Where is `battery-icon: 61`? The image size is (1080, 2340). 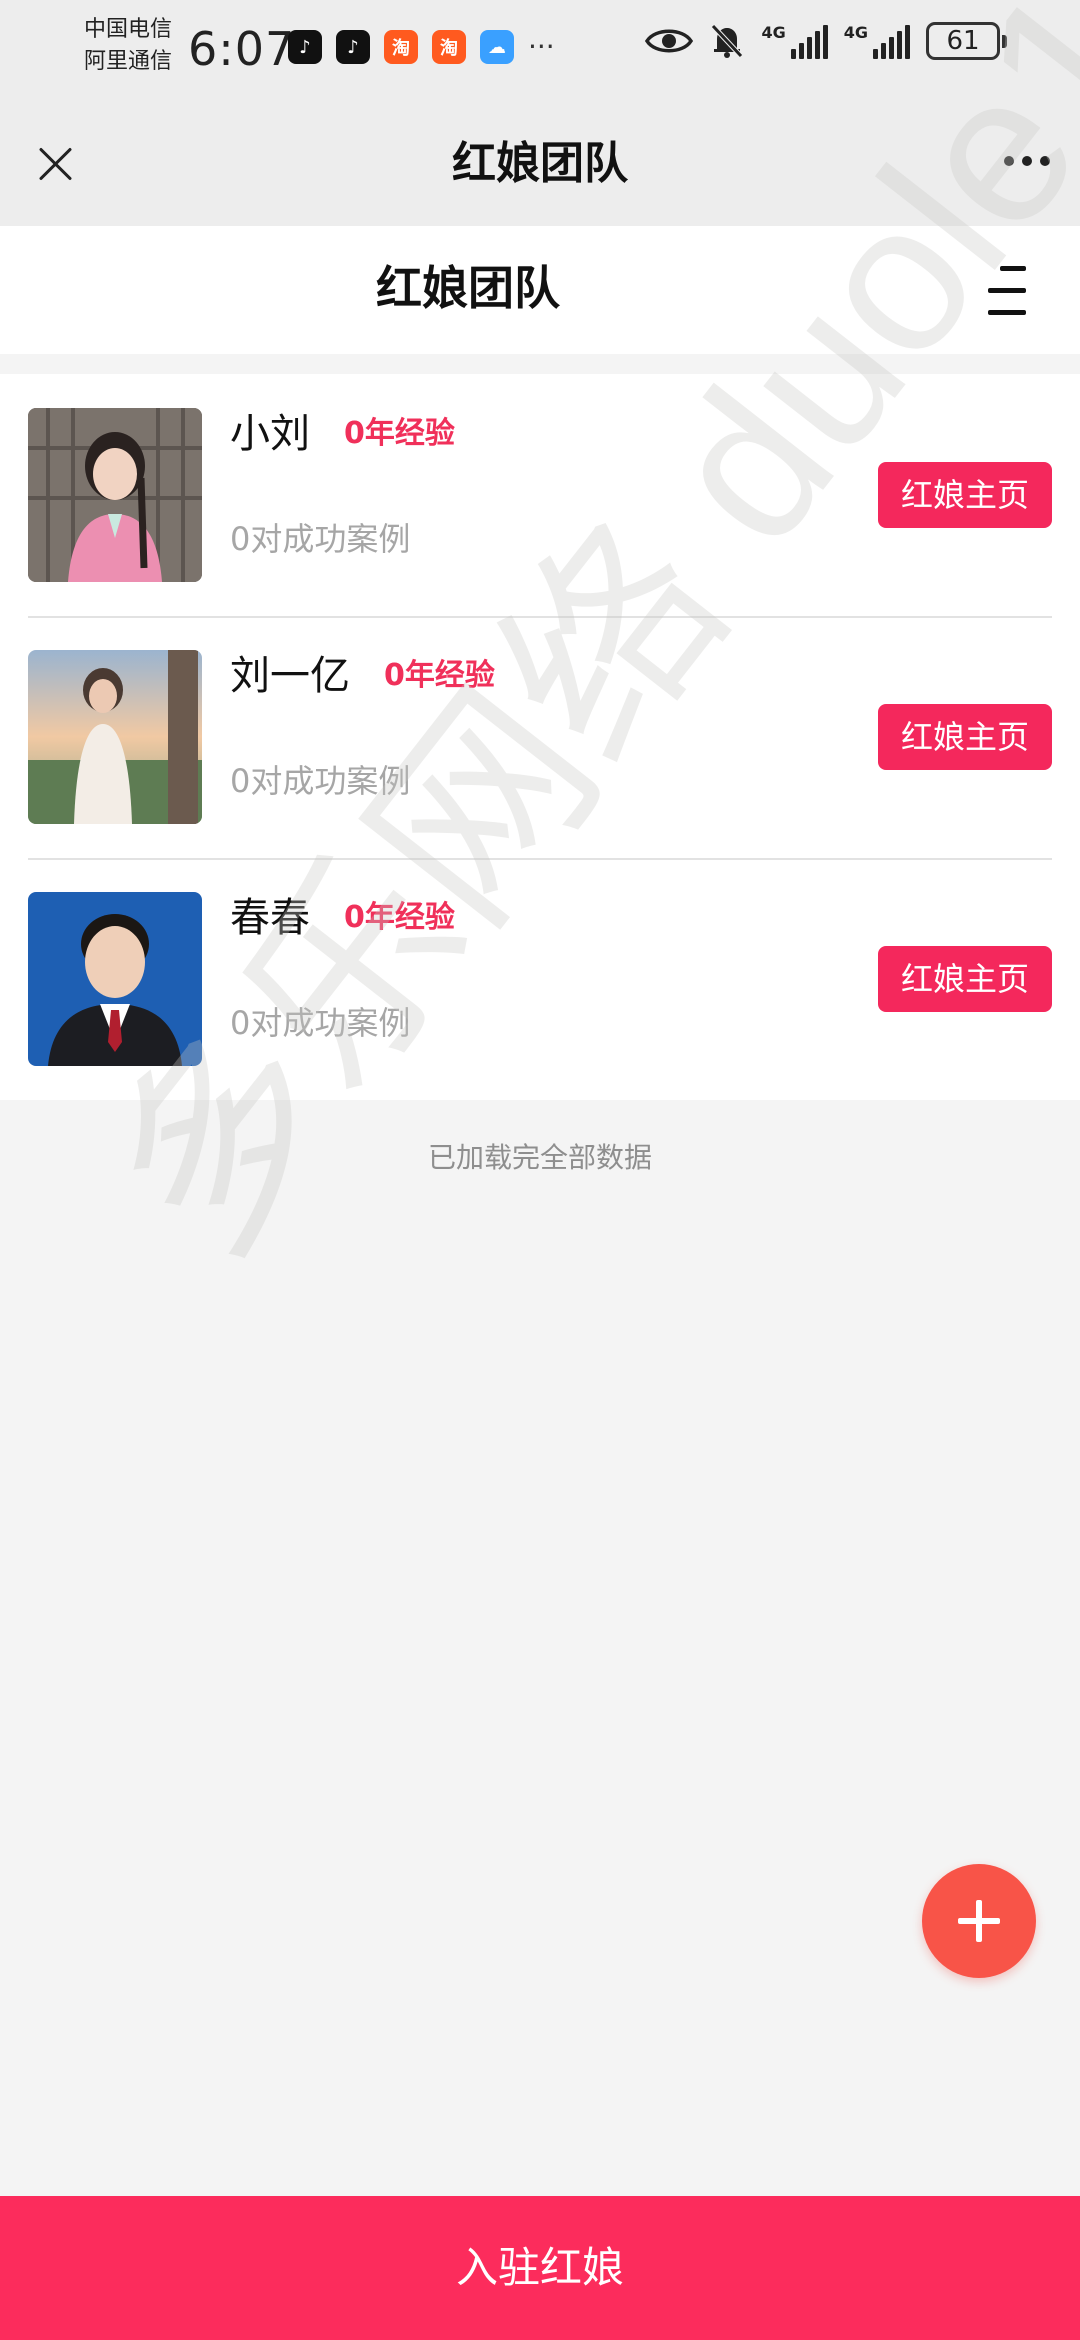
battery-icon: 61 is located at coordinates (966, 41).